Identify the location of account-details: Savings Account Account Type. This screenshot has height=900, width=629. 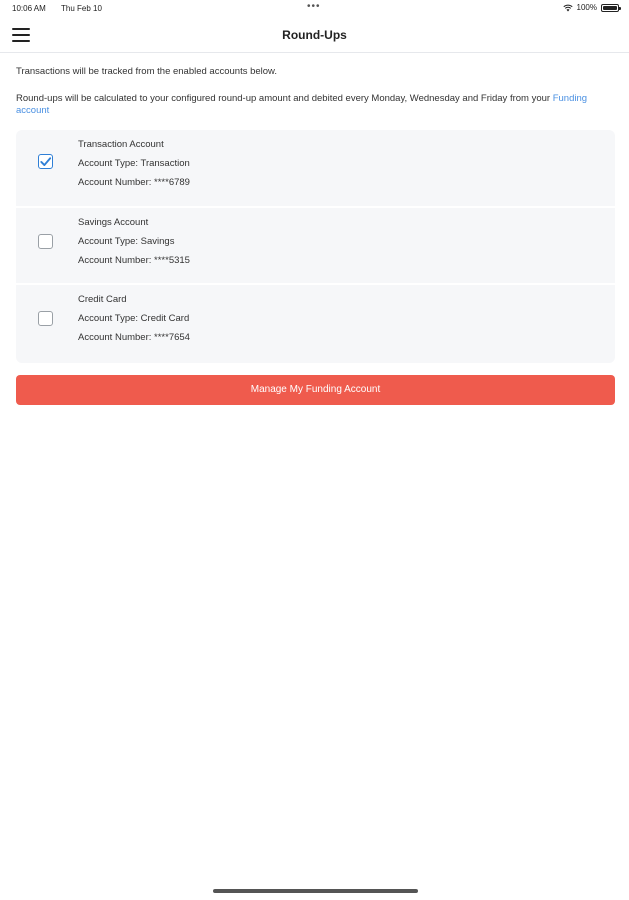
(134, 241).